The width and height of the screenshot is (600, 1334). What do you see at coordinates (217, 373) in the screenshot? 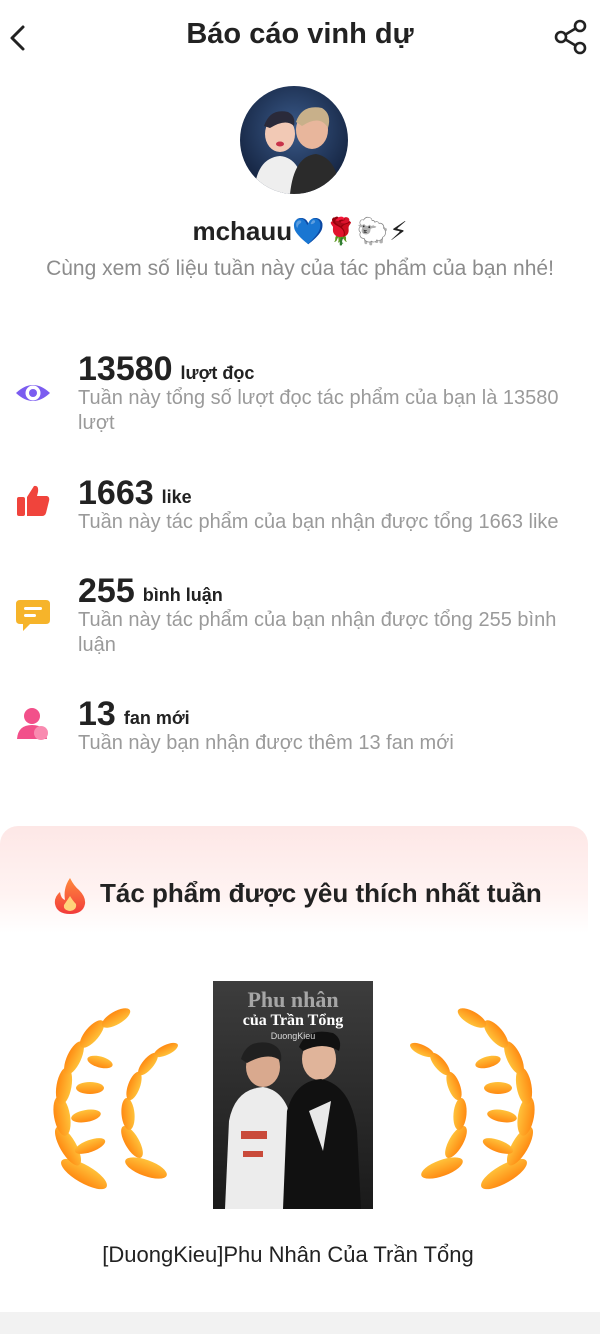
I see `stat-unit: lượt đọc` at bounding box center [217, 373].